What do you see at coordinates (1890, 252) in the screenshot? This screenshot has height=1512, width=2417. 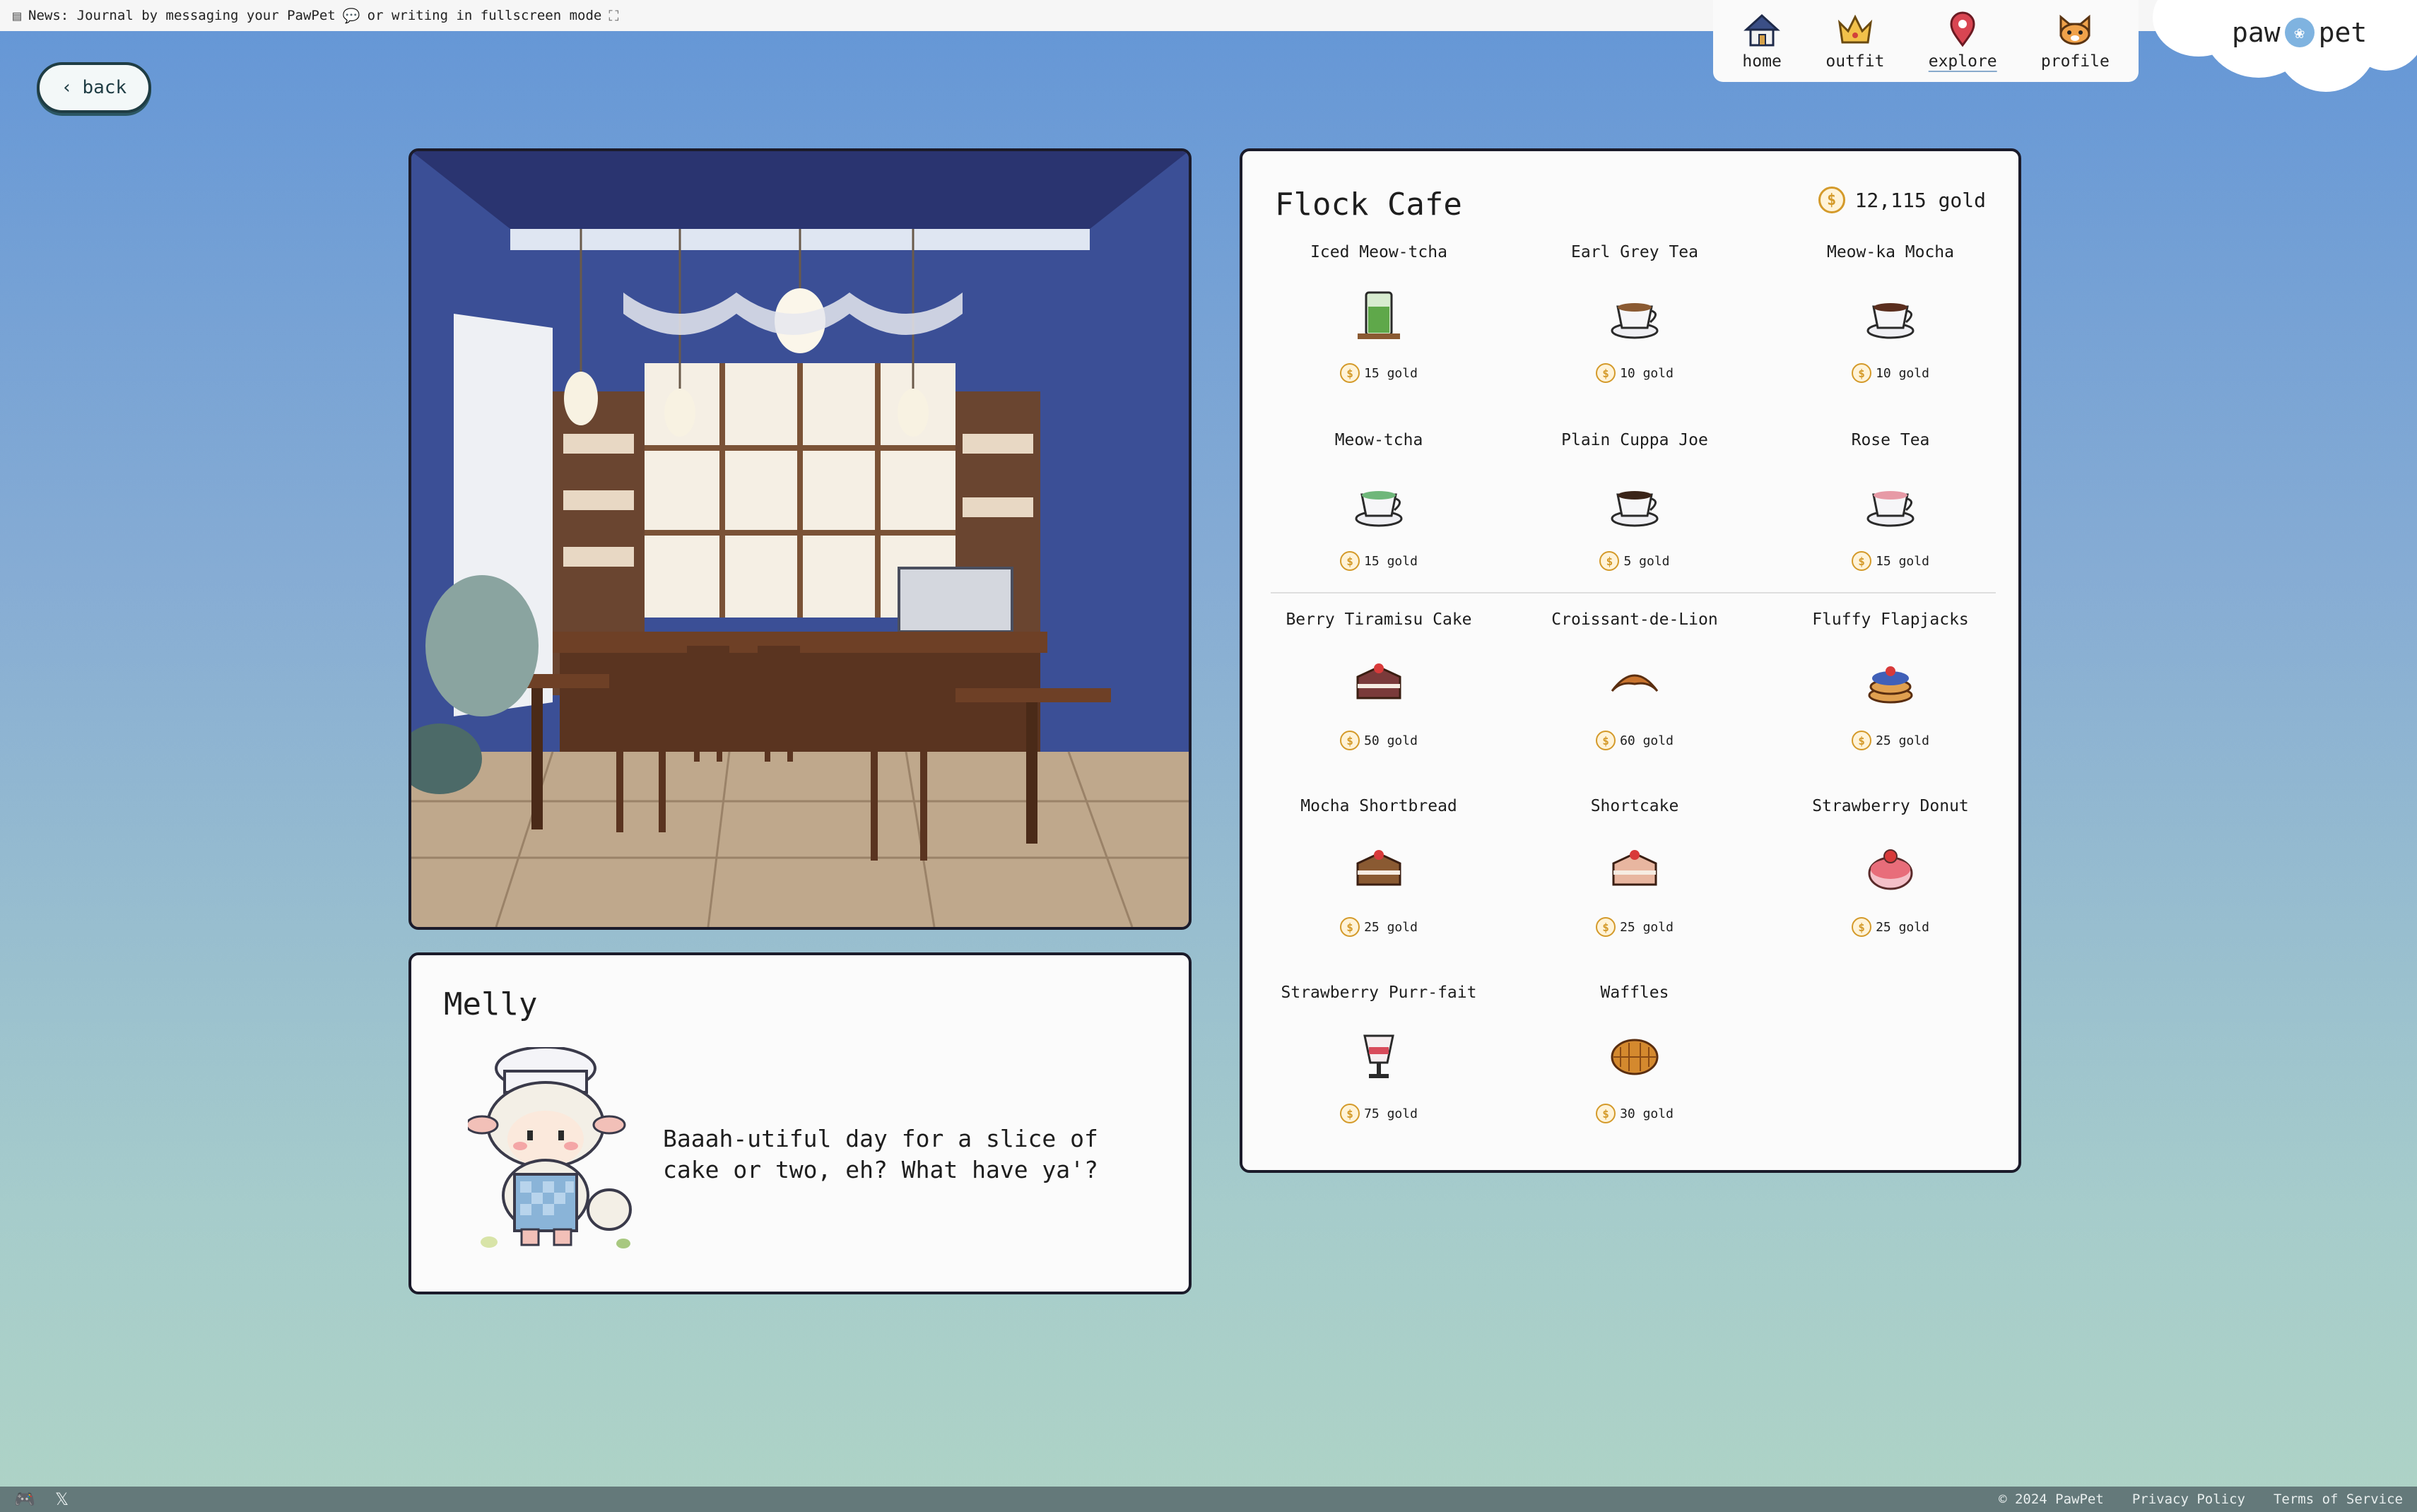 I see `item-name: Meow-ka Mocha` at bounding box center [1890, 252].